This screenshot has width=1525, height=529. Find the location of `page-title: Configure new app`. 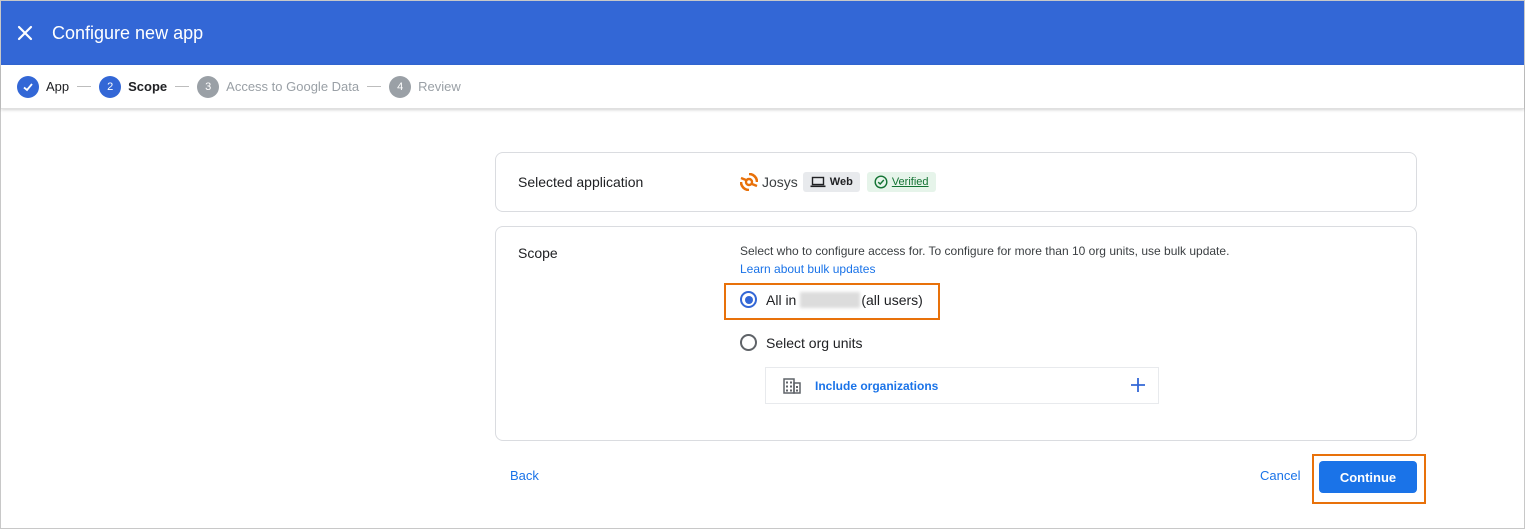

page-title: Configure new app is located at coordinates (128, 32).